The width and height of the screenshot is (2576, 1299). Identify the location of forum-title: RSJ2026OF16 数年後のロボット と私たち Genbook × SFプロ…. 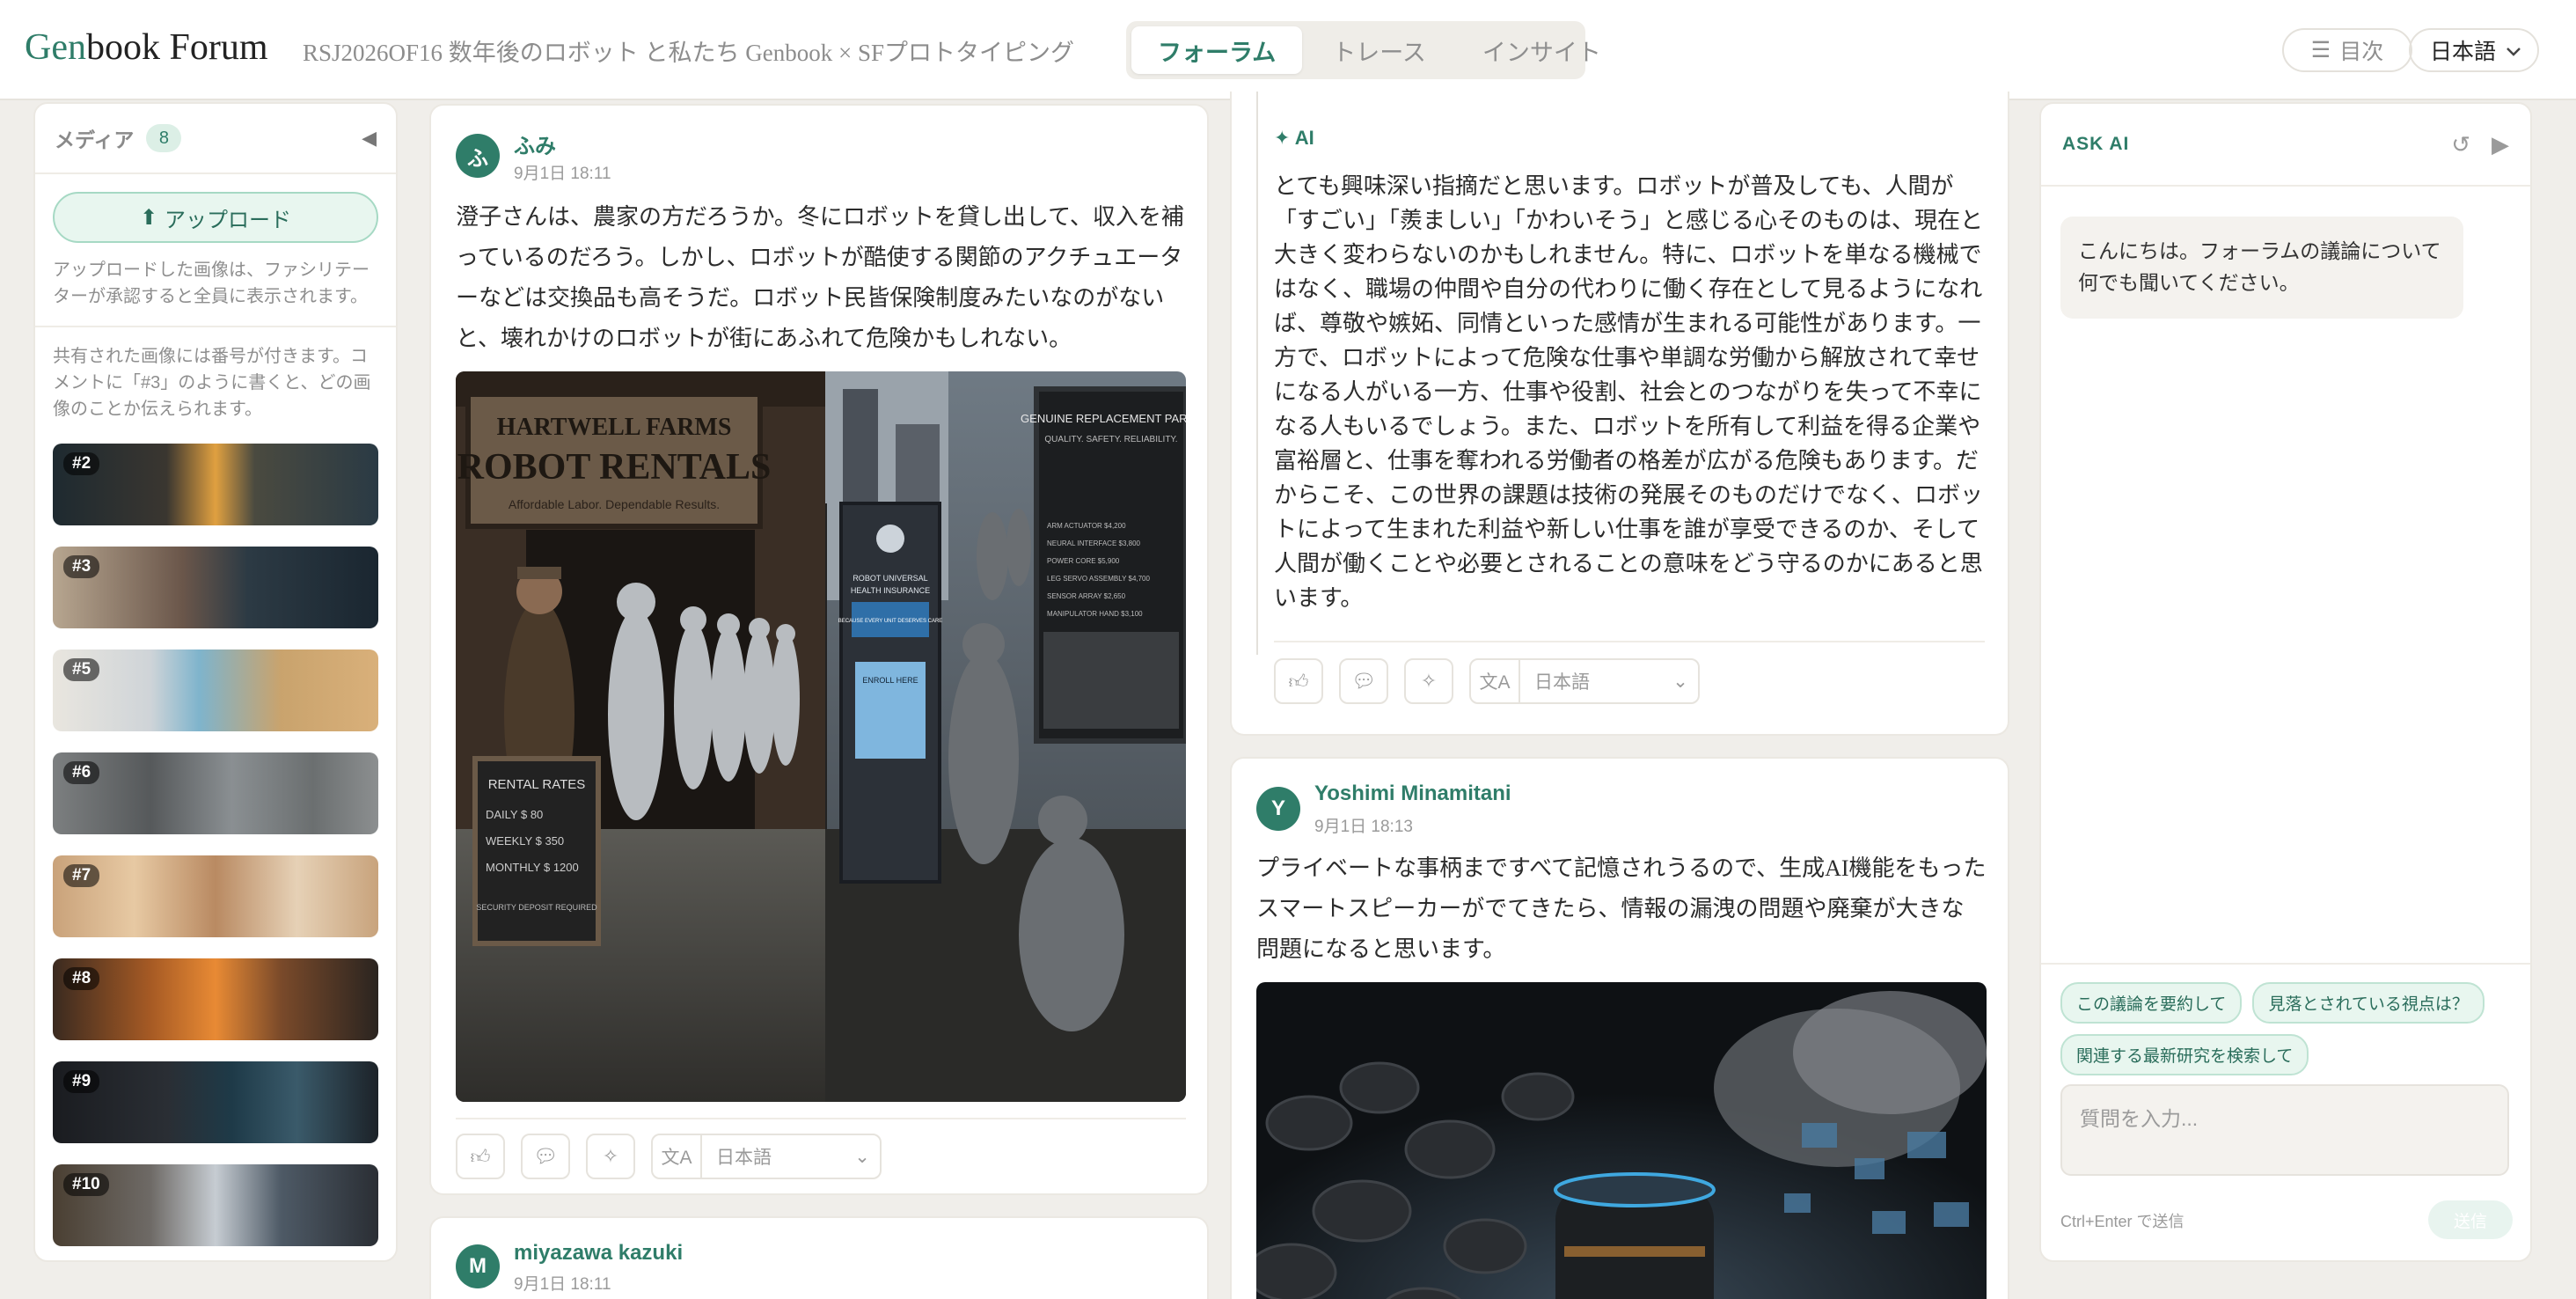
(689, 53).